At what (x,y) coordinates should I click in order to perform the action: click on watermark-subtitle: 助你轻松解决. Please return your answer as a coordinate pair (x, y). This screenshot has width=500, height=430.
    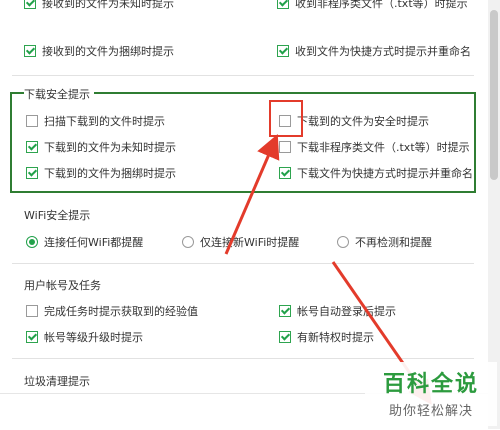
    Looking at the image, I should click on (430, 411).